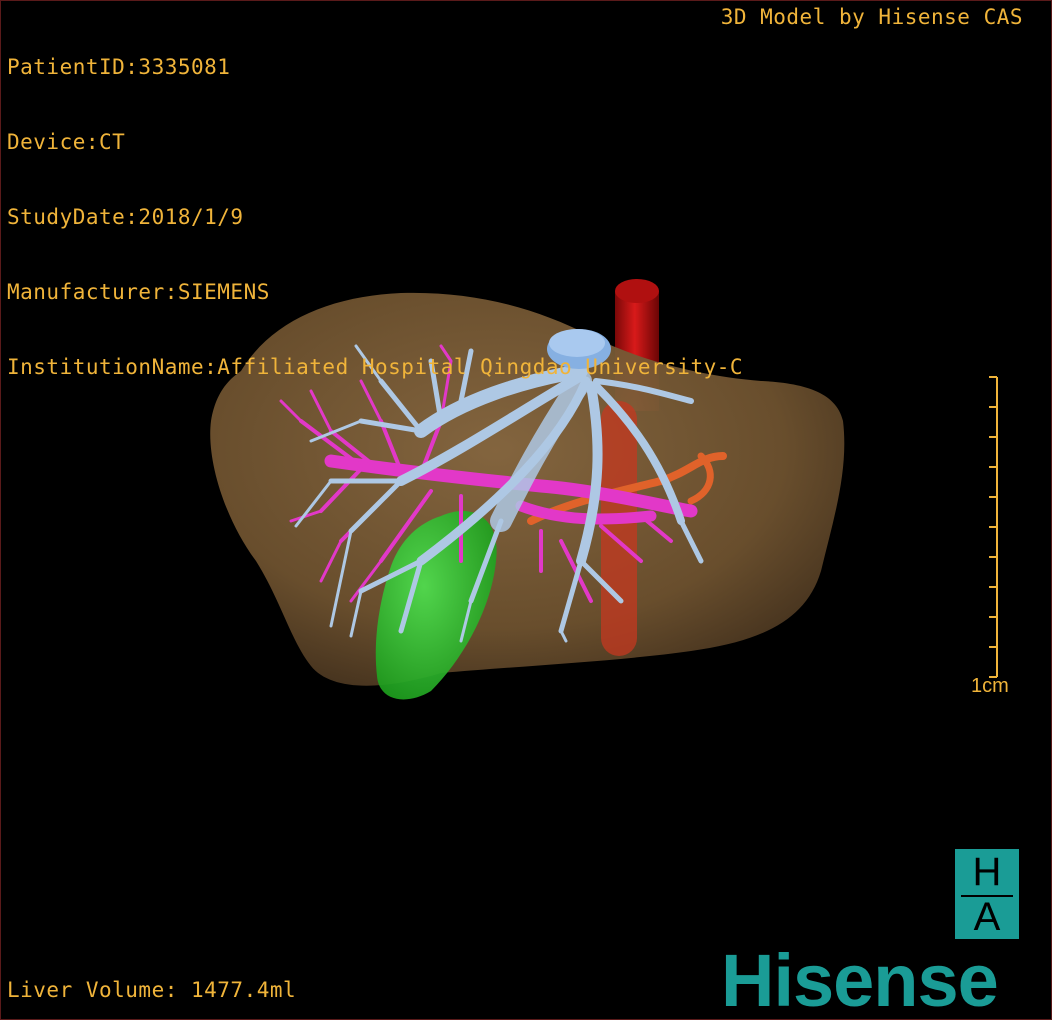  I want to click on study-date: StudyDate:2018/1/9, so click(125, 217).